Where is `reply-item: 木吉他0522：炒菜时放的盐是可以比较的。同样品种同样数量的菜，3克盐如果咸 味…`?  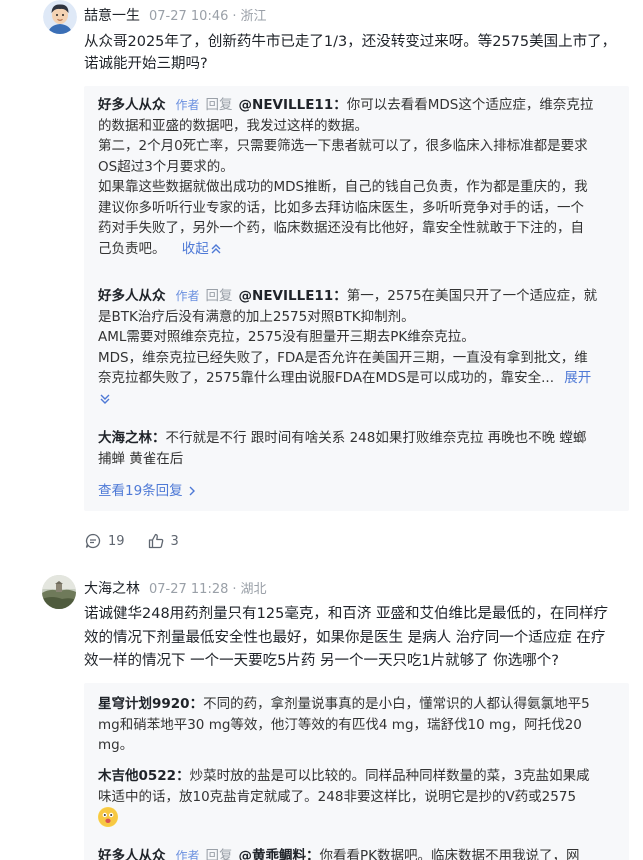
reply-item: 木吉他0522：炒菜时放的盐是可以比较的。同样品种同样数量的菜，3克盐如果咸 味… is located at coordinates (356, 797).